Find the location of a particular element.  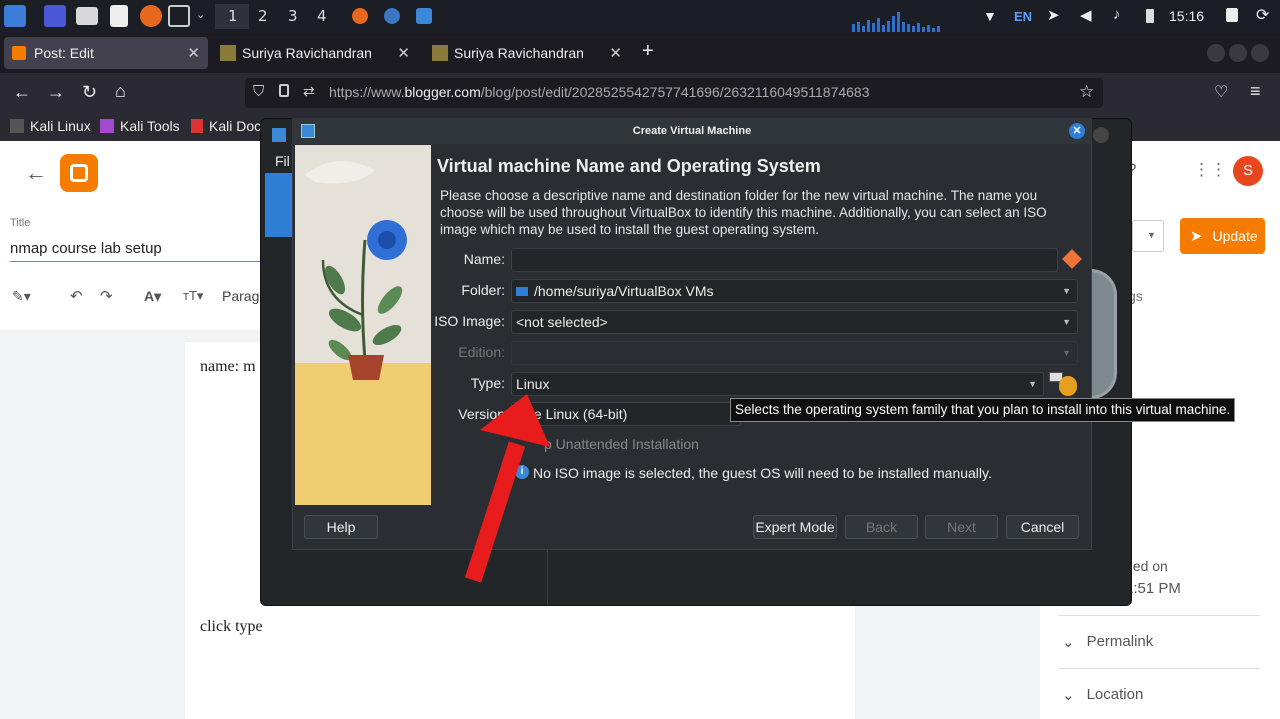

file-menu: Fil is located at coordinates (282, 161).